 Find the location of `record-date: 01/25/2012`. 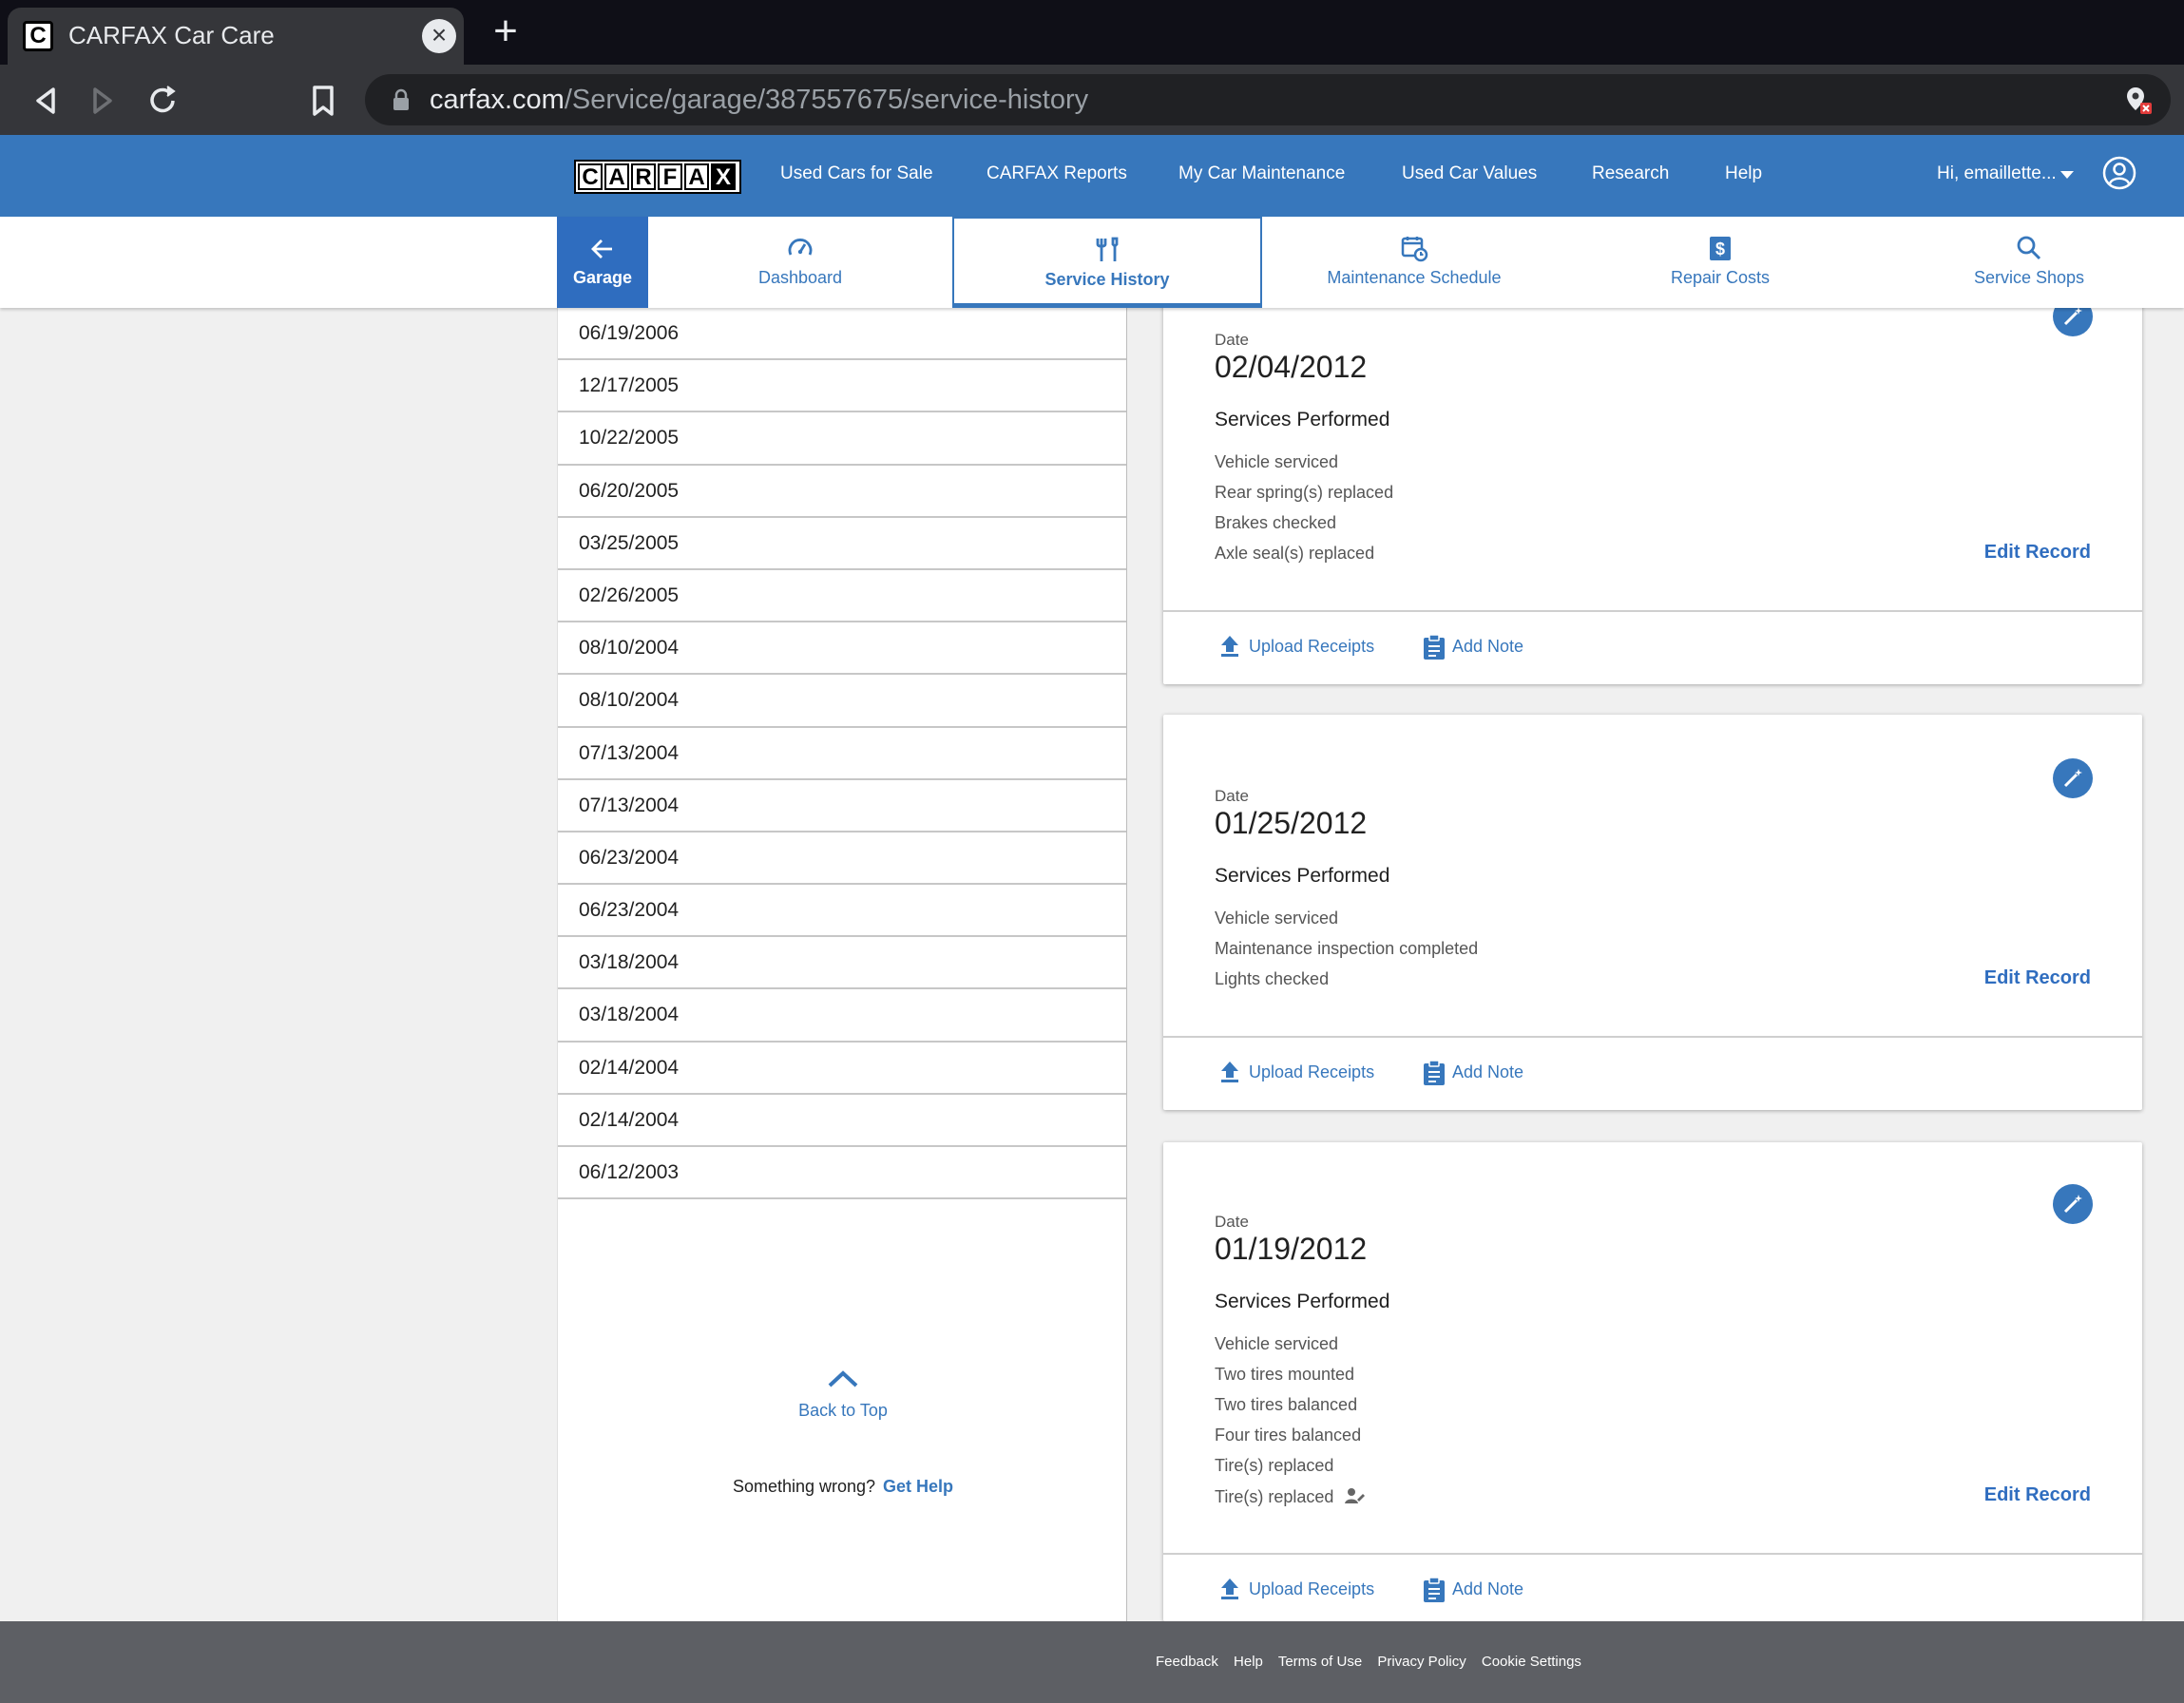

record-date: 01/25/2012 is located at coordinates (1291, 823).